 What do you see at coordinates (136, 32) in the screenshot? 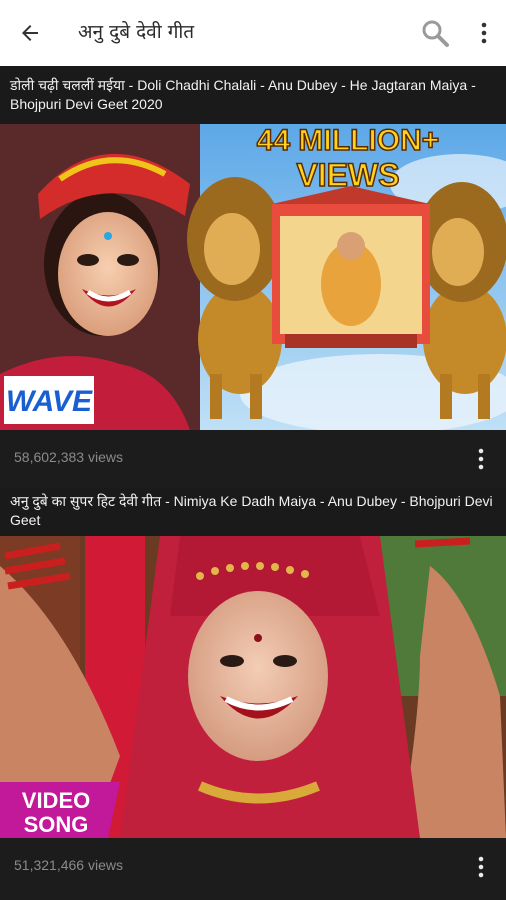
I see `page-title: अनु दुबे देवी गीत` at bounding box center [136, 32].